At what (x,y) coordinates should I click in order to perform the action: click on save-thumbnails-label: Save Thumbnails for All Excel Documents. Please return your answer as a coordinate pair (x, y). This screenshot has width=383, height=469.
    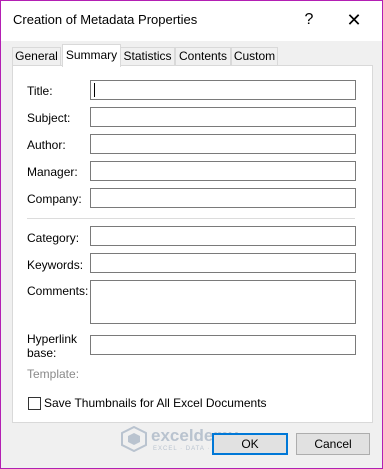
    Looking at the image, I should click on (155, 403).